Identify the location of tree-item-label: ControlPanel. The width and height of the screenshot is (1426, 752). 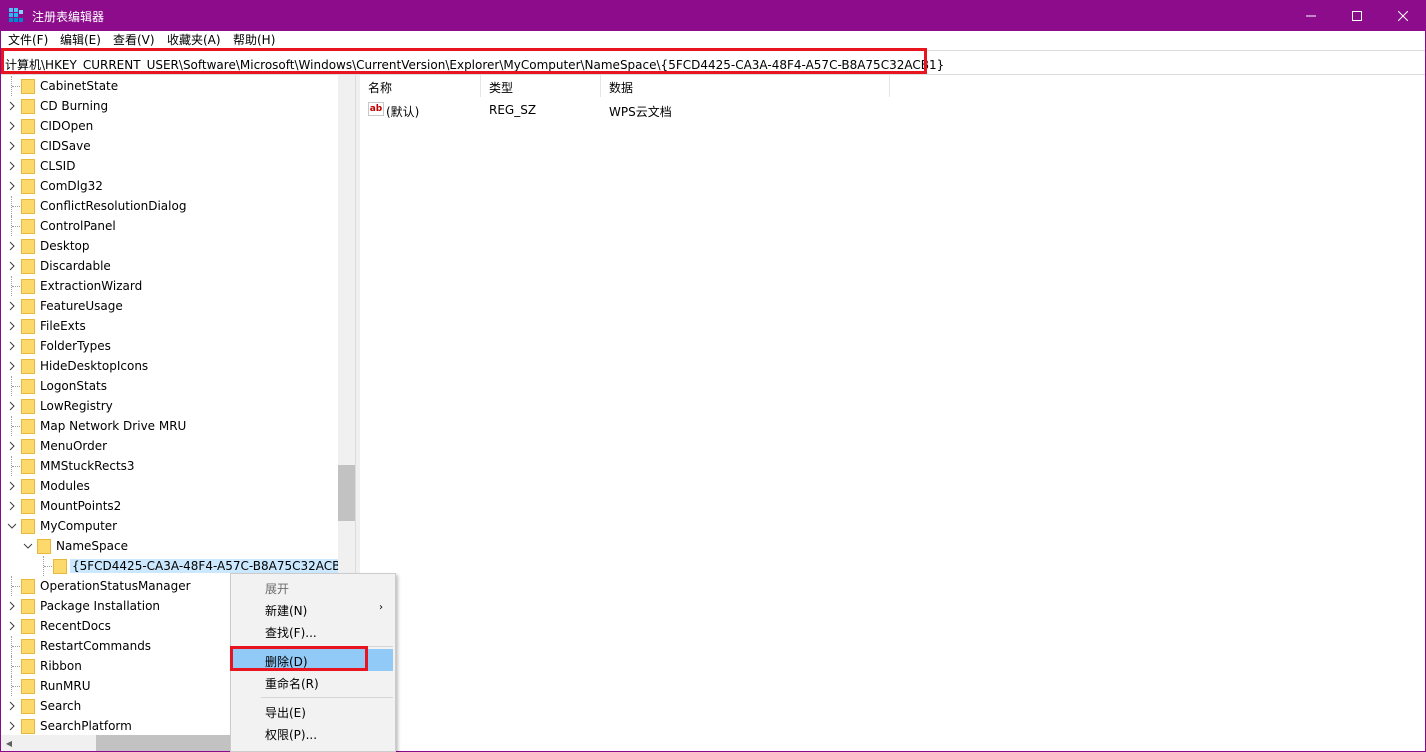
(78, 226).